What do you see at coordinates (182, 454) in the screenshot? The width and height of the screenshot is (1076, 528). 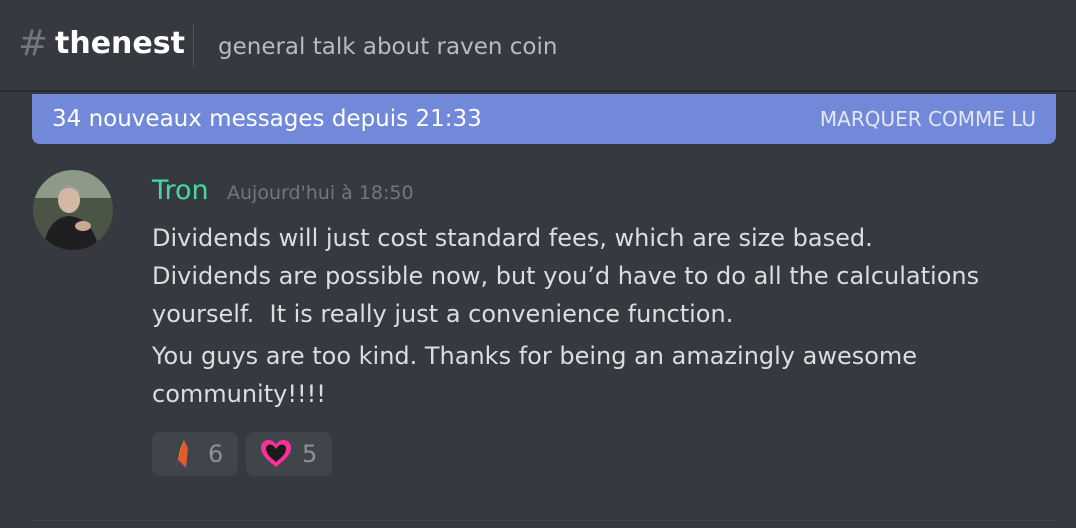 I see `raven-coin-icon` at bounding box center [182, 454].